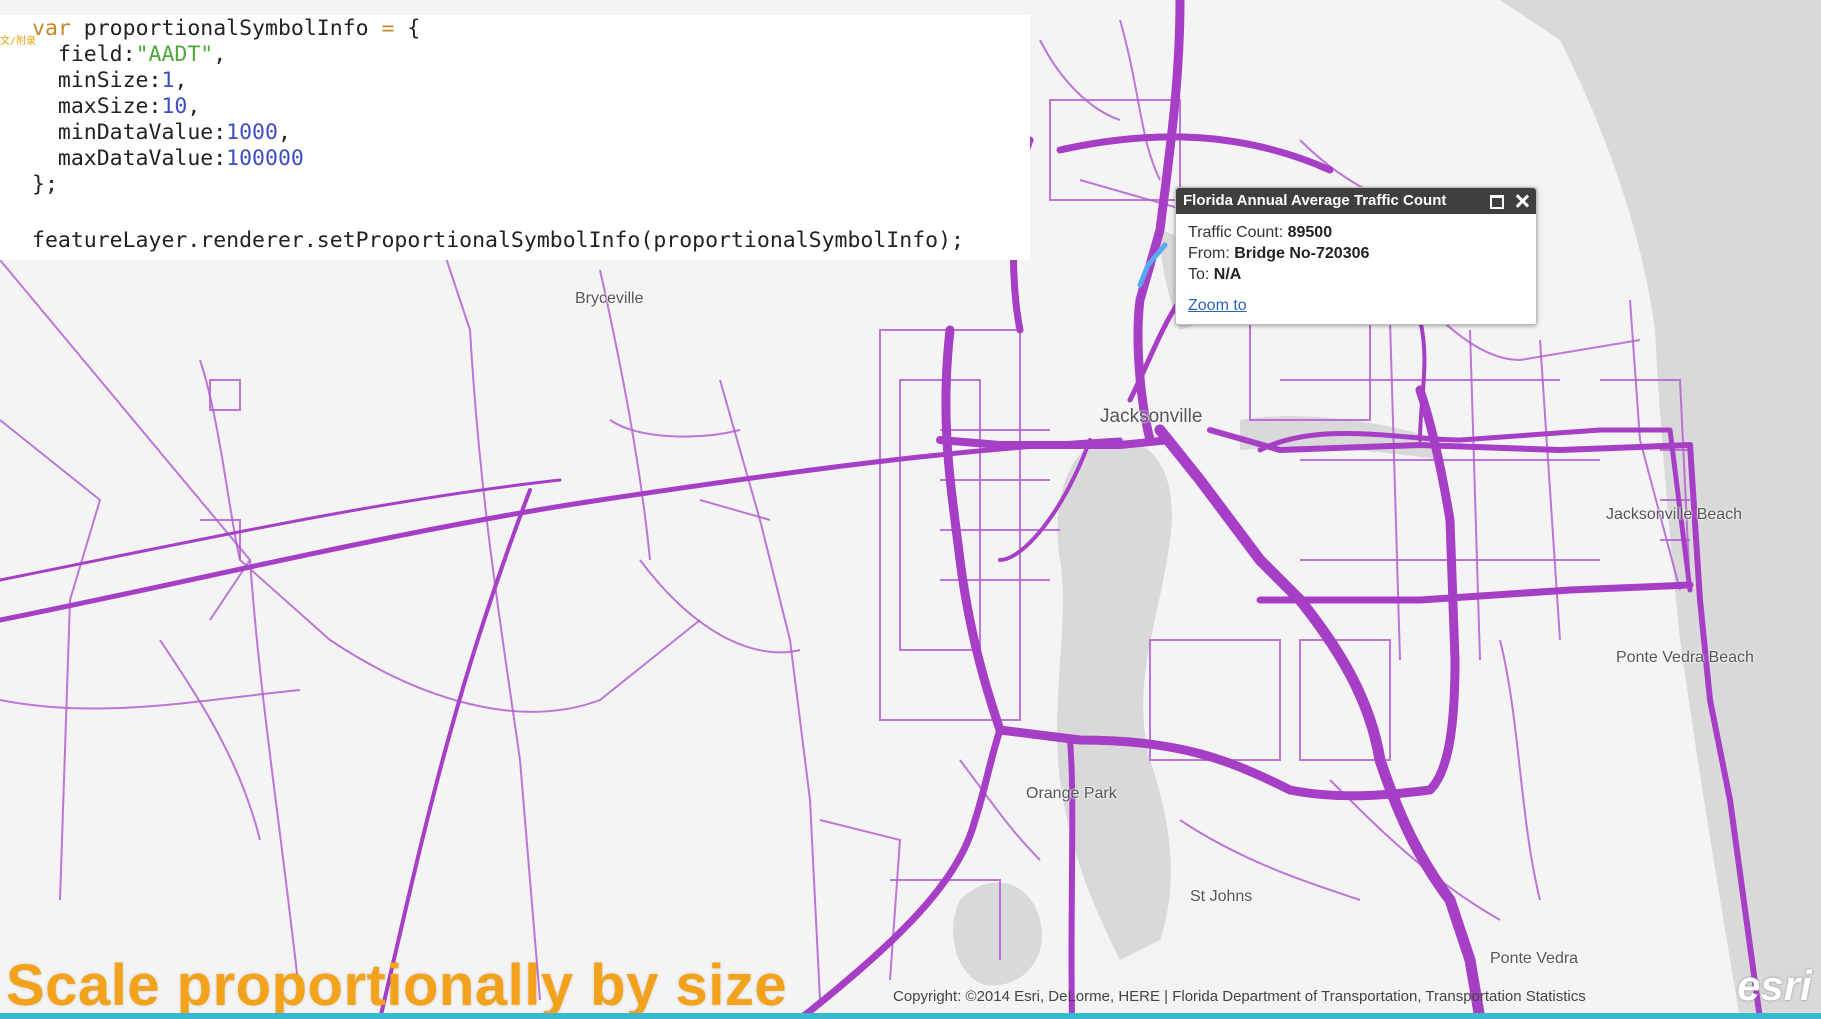 The image size is (1821, 1019). I want to click on from-label: From:, so click(1211, 253).